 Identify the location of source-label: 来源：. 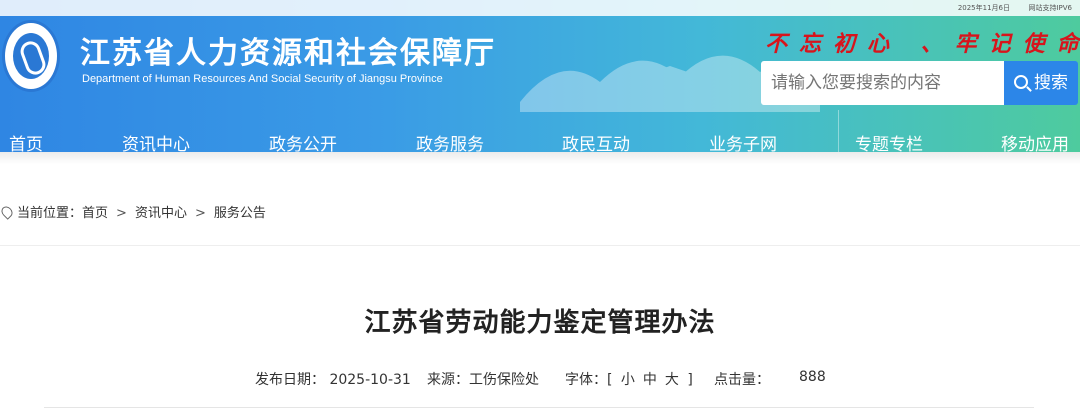
(448, 380).